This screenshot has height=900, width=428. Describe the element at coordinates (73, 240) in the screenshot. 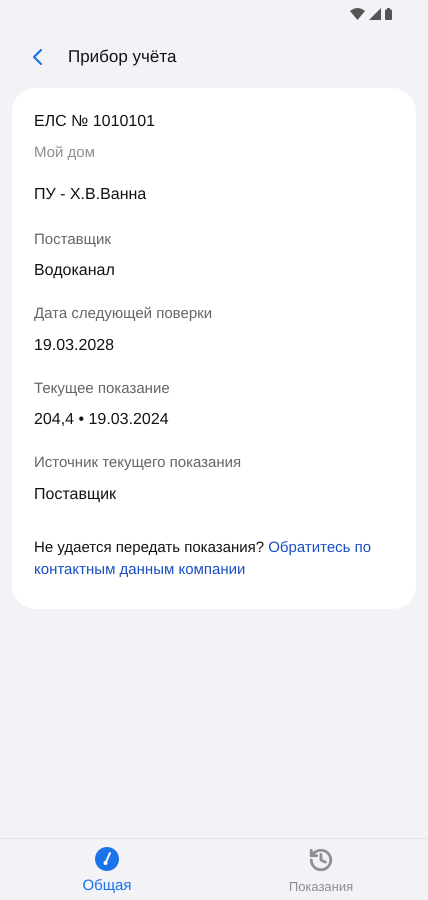

I see `field-label: Поставщик` at that location.